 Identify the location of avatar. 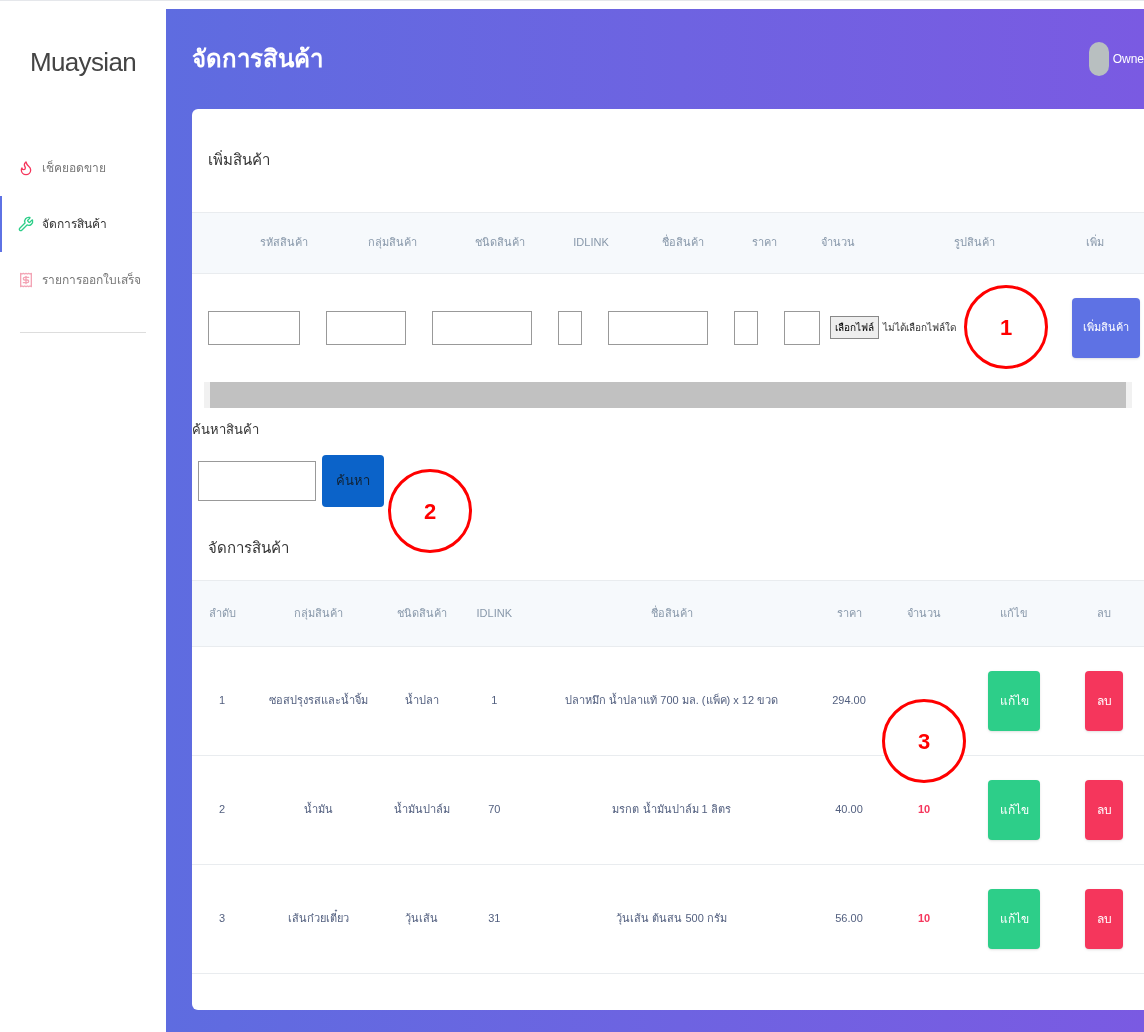
(1098, 59).